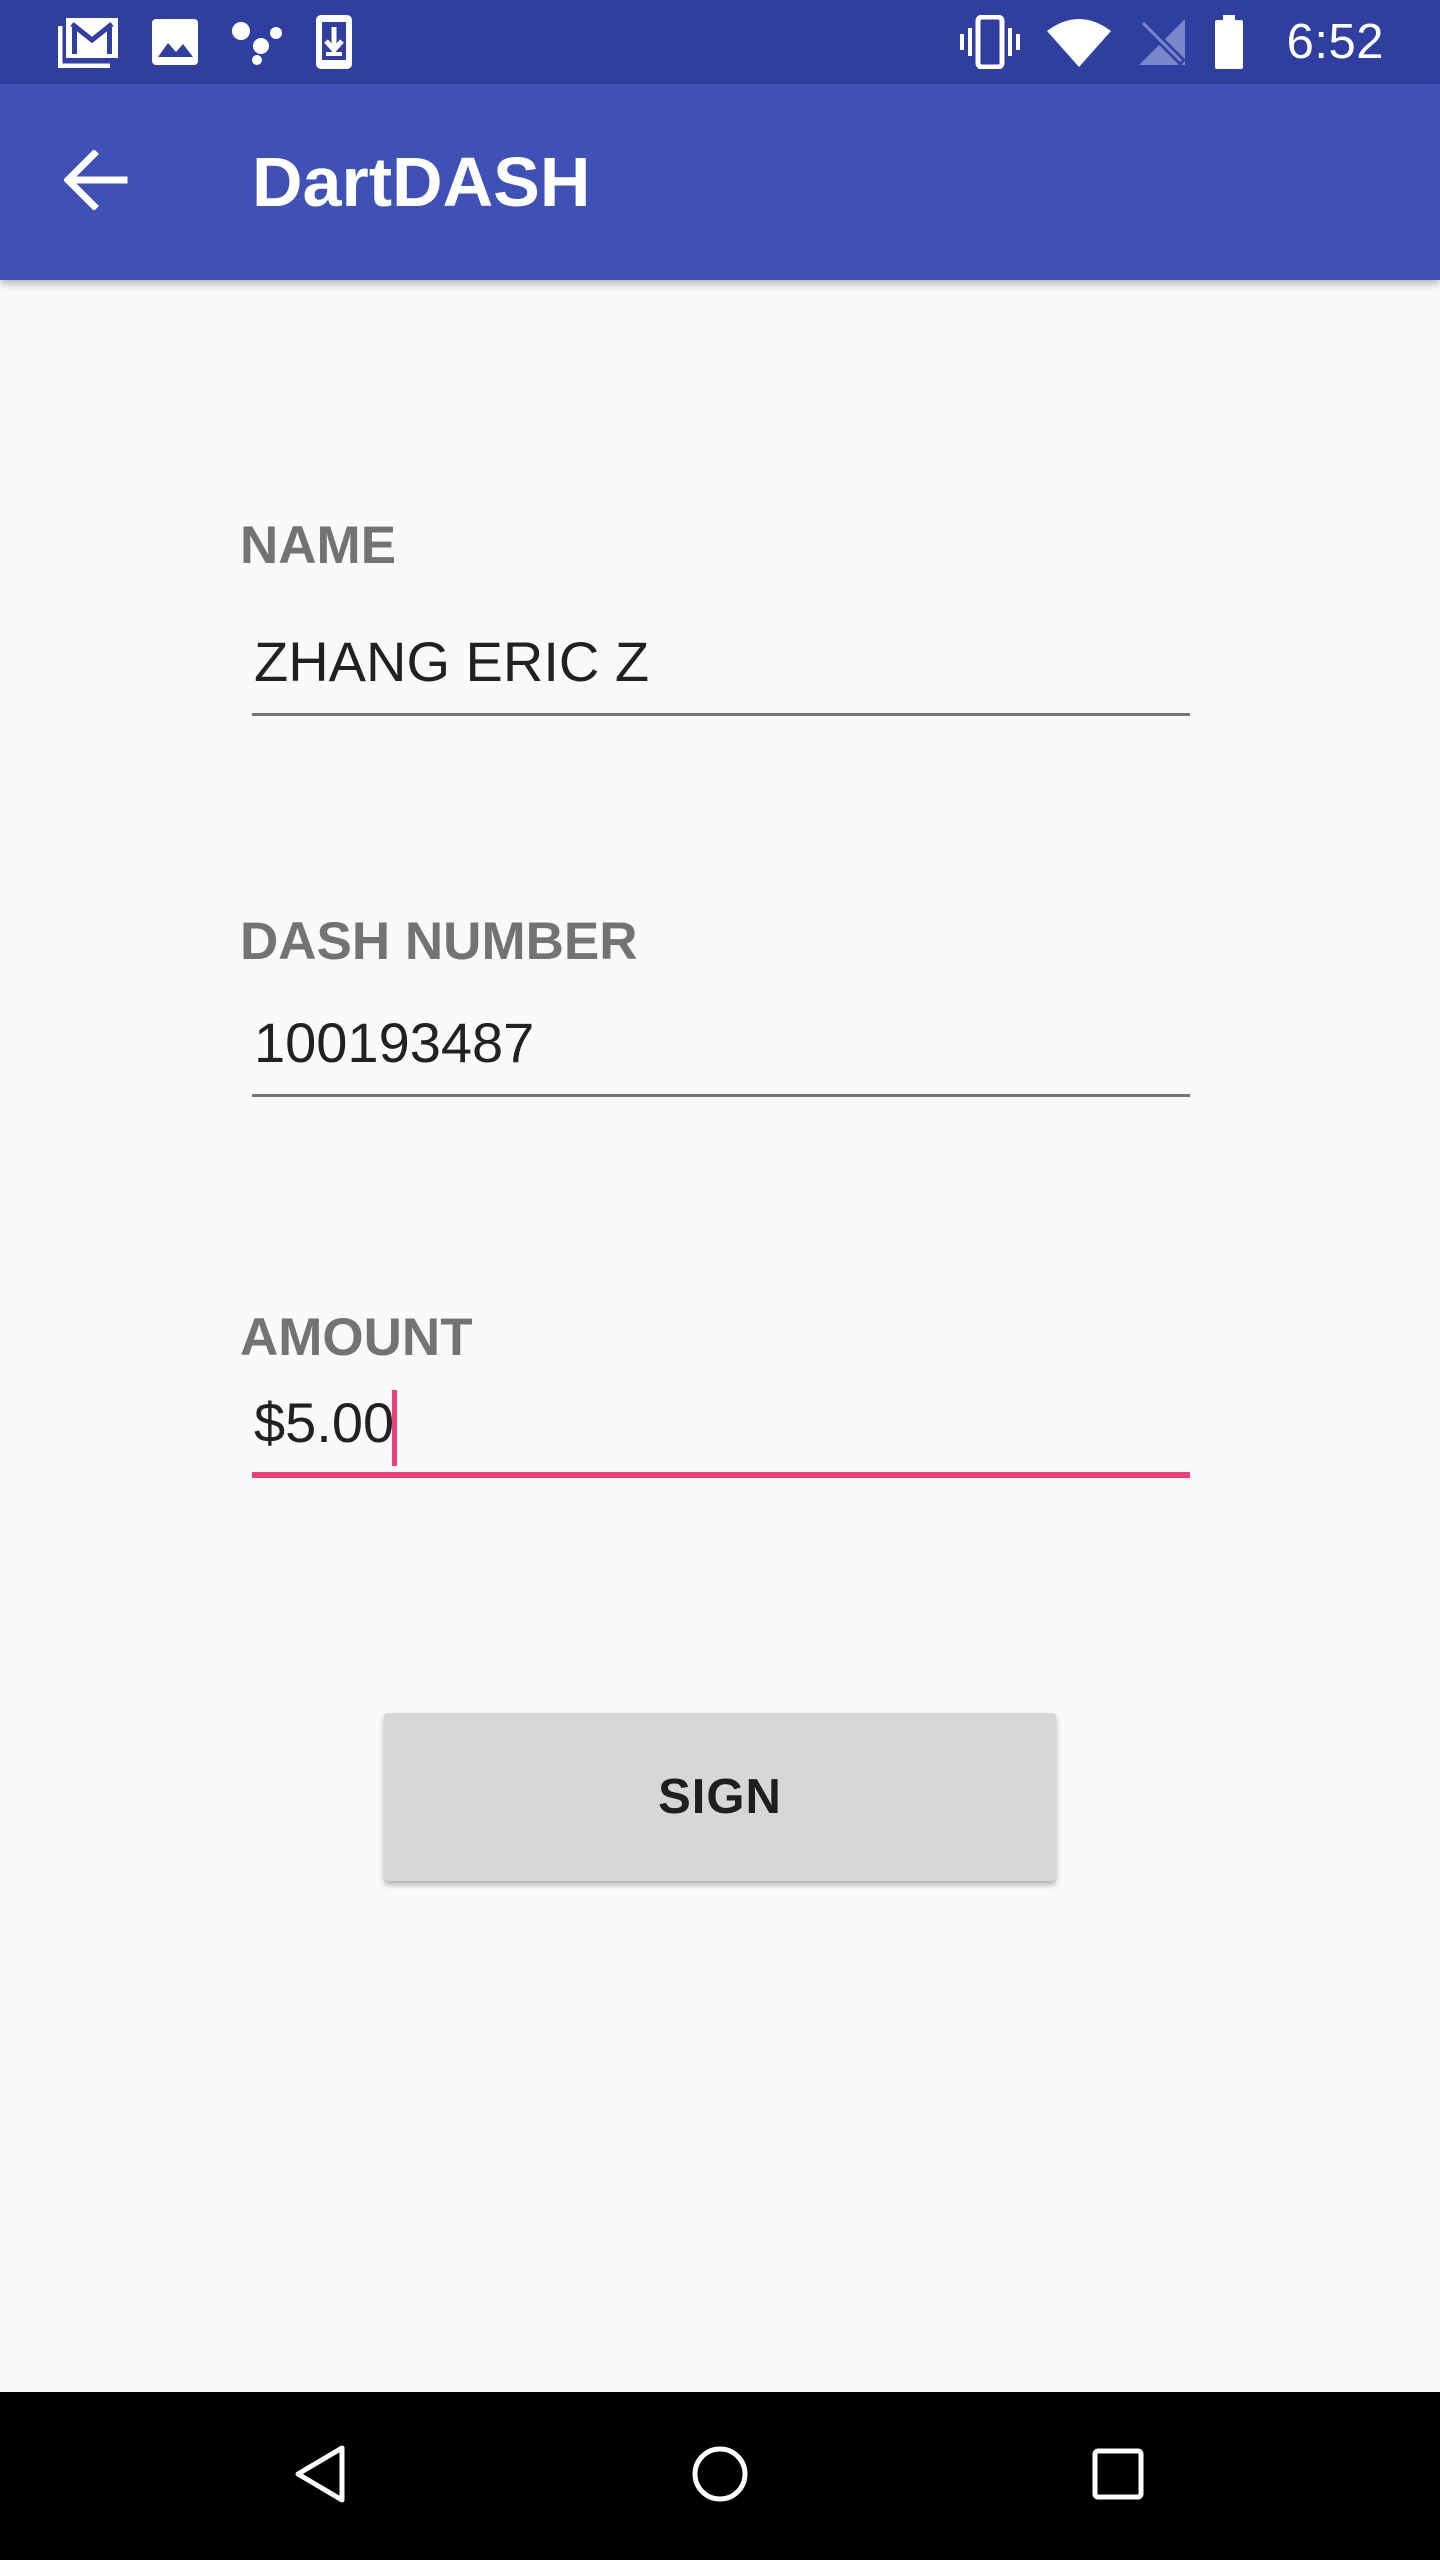 The image size is (1440, 2560). What do you see at coordinates (439, 941) in the screenshot?
I see `dash-number-label: DASH NUMBER` at bounding box center [439, 941].